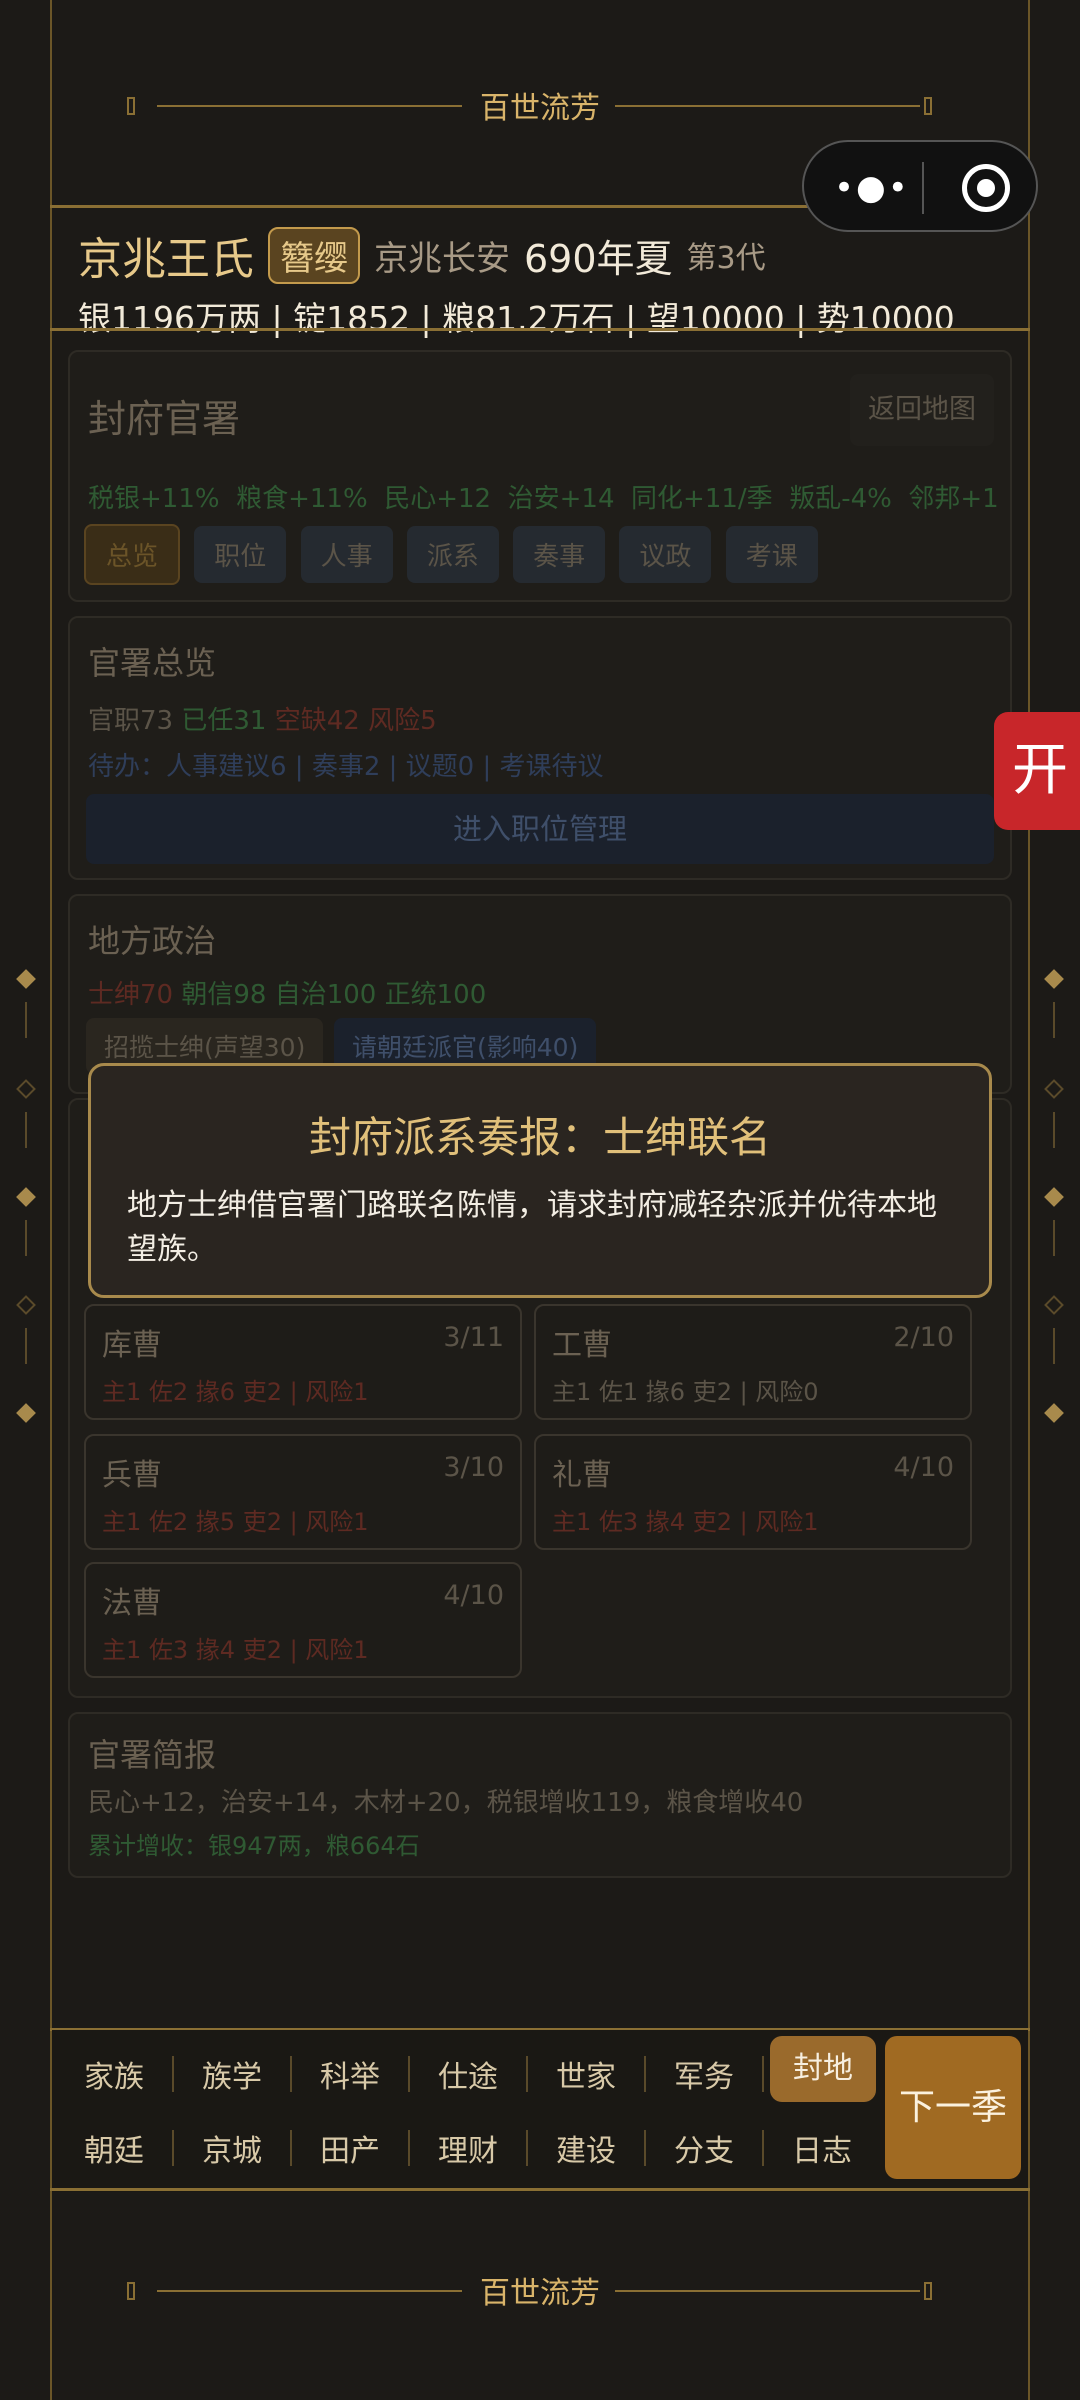  What do you see at coordinates (532, 1227) in the screenshot?
I see `dialog-body: 地方士绅借官署门路联名陈情，请求封府减轻杂派并优待本地望族。` at bounding box center [532, 1227].